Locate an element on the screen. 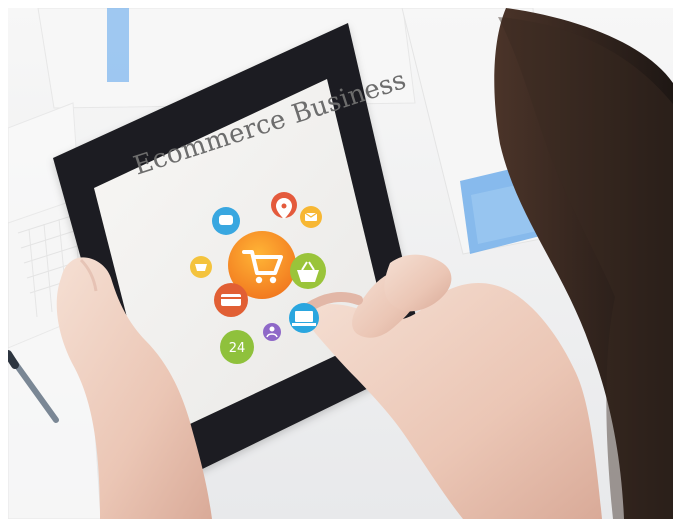  profile-icon is located at coordinates (272, 332).